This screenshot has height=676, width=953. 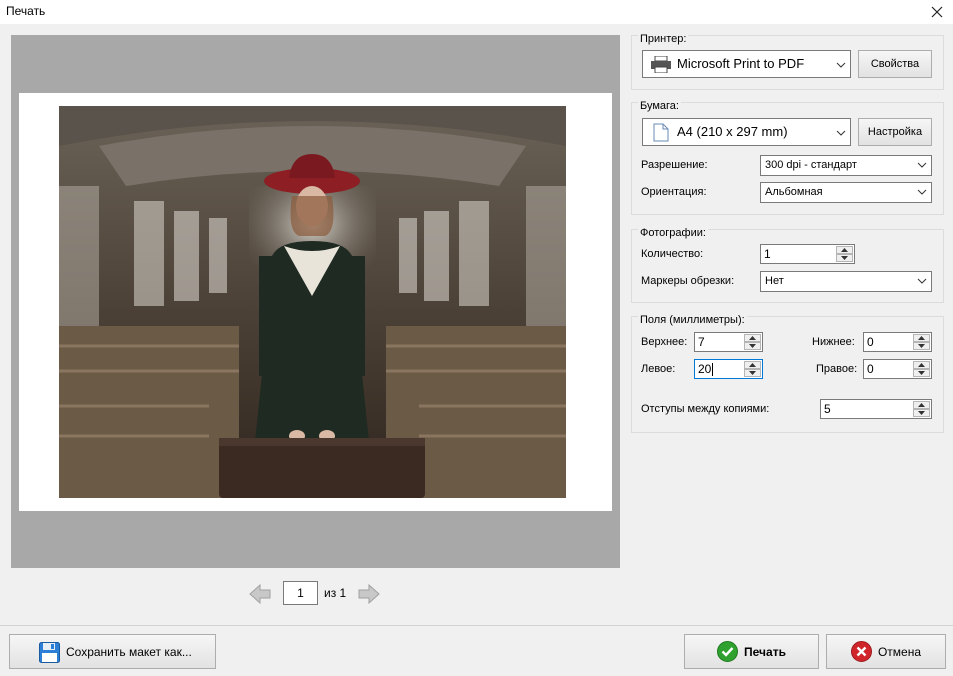 I want to click on printer-icon, so click(x=661, y=64).